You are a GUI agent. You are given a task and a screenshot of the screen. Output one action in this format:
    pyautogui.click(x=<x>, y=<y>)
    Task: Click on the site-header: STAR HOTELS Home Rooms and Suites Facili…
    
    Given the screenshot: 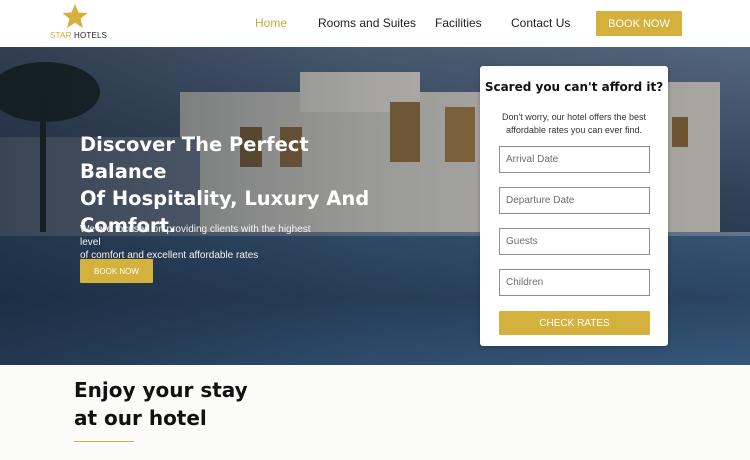 What is the action you would take?
    pyautogui.click(x=375, y=23)
    